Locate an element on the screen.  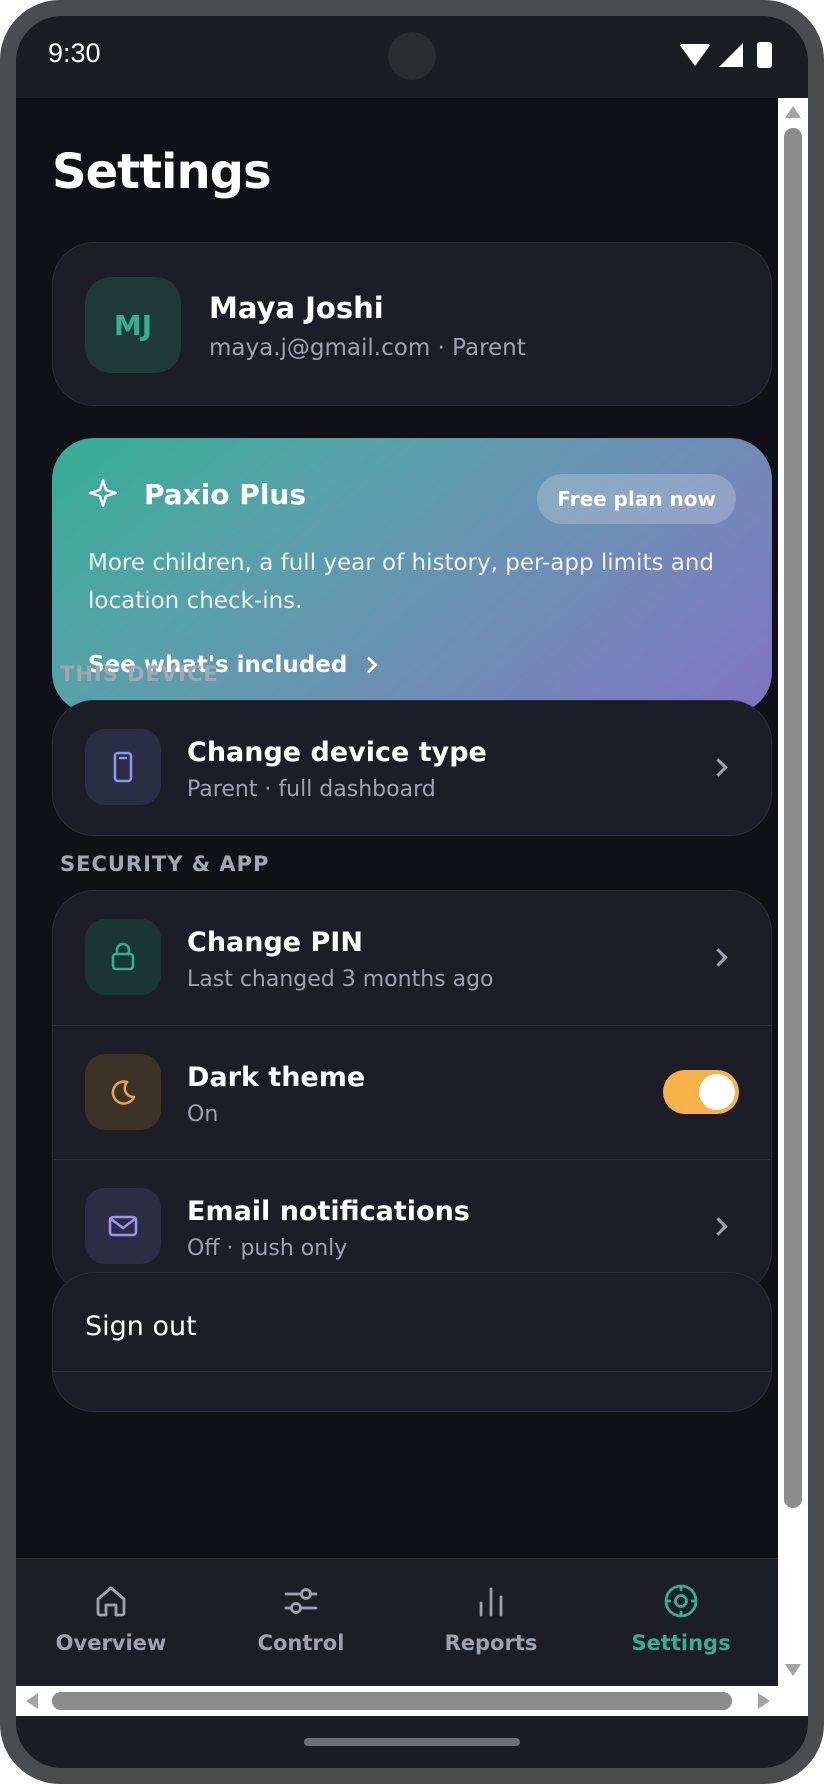
bottom-tab-bar: Overview Control Reports Settings is located at coordinates (397, 1622).